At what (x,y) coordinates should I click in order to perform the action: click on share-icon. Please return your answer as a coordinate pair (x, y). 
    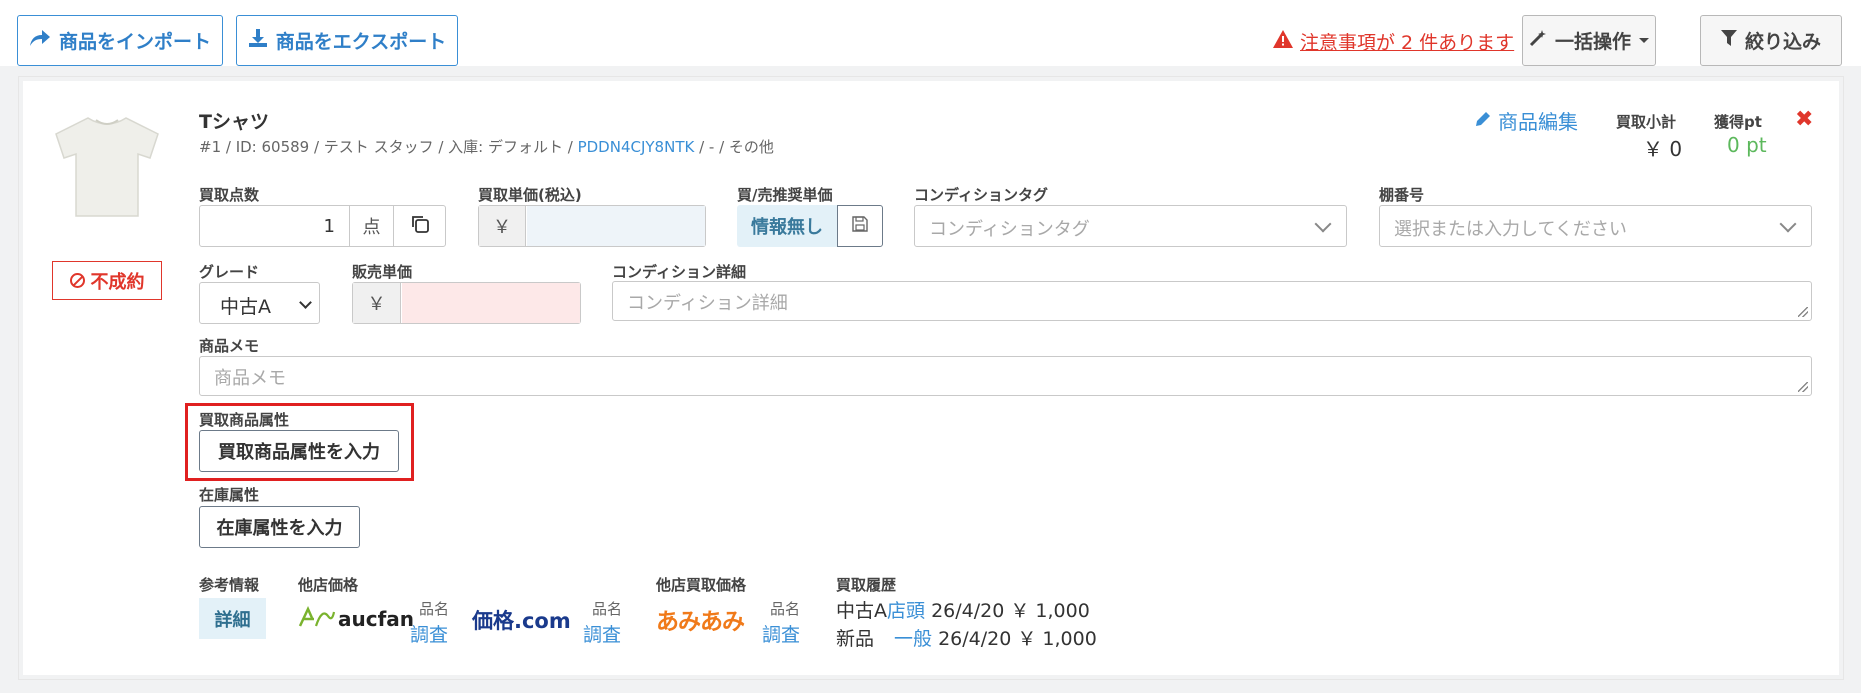
    Looking at the image, I should click on (40, 40).